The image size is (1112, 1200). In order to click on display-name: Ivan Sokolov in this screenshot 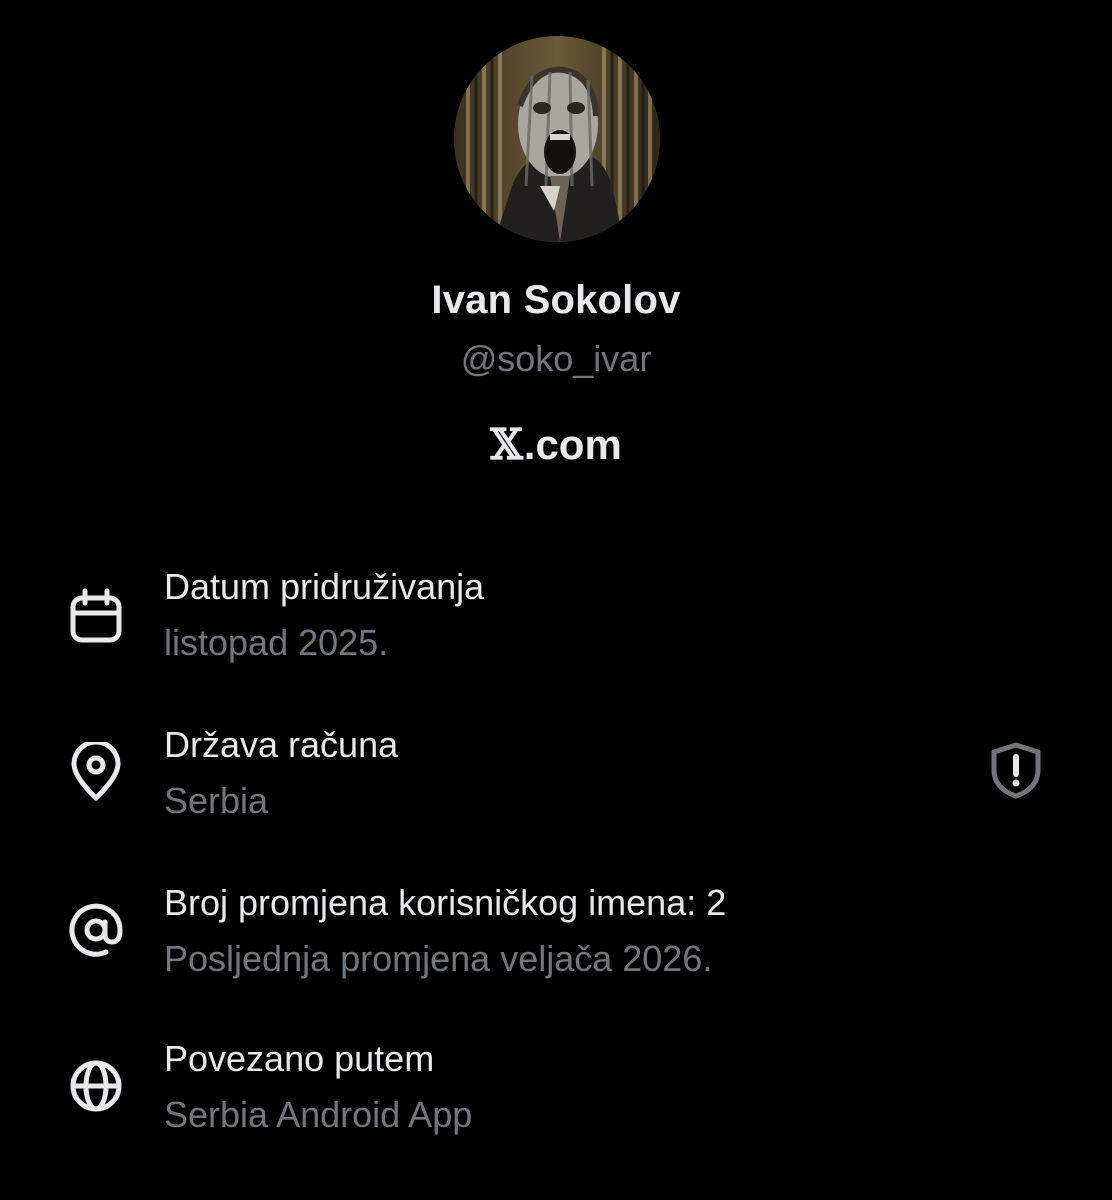, I will do `click(556, 300)`.